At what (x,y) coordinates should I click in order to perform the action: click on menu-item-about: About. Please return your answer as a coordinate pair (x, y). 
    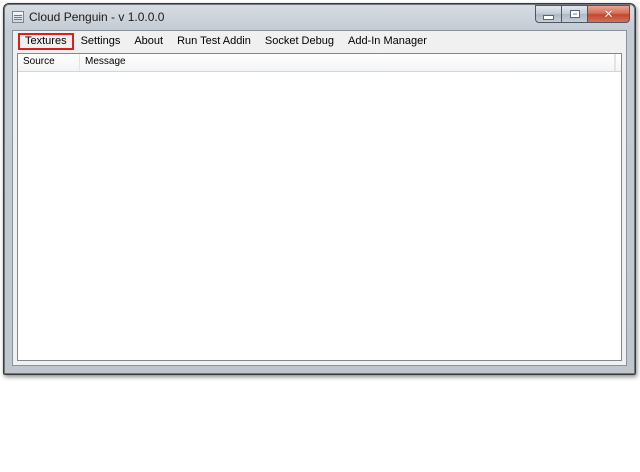
    Looking at the image, I should click on (148, 41).